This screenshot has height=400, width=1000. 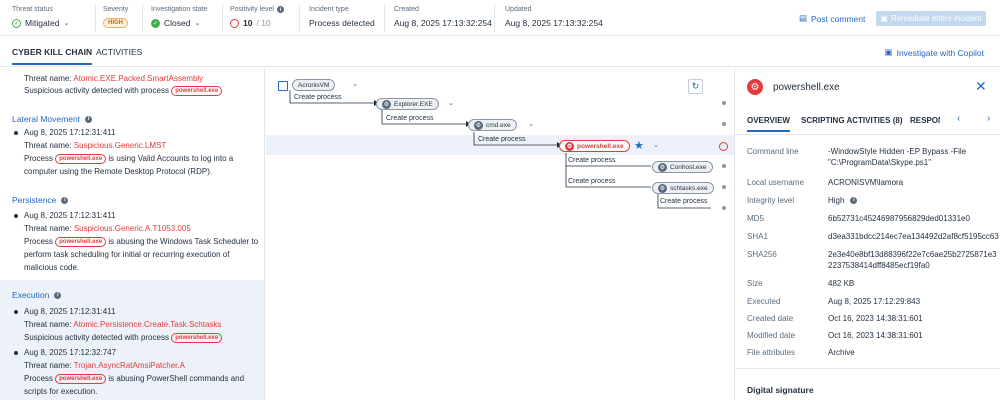 What do you see at coordinates (757, 236) in the screenshot?
I see `prop-label: SHA1` at bounding box center [757, 236].